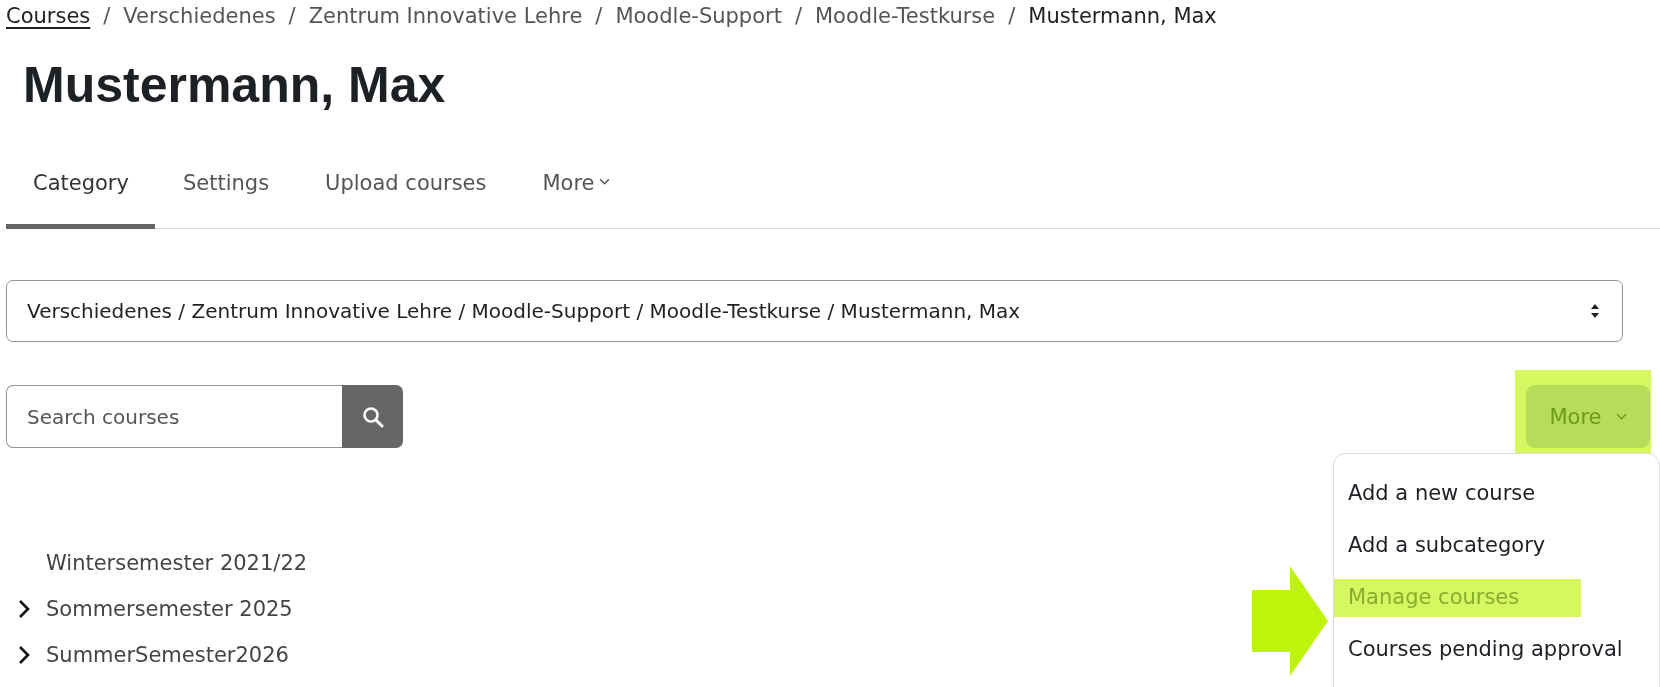 The image size is (1660, 687). Describe the element at coordinates (1497, 650) in the screenshot. I see `menu-item: Courses pending approval` at that location.